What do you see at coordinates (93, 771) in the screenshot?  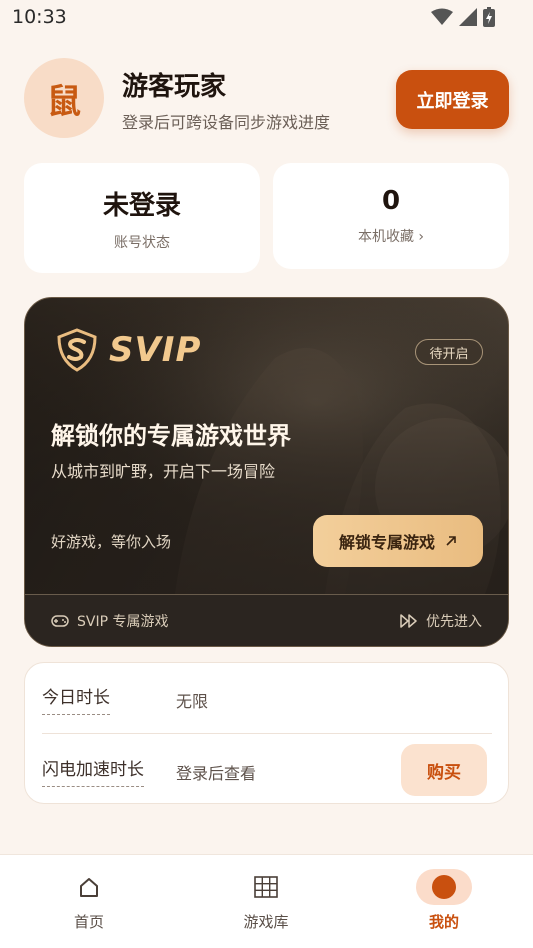 I see `lightning-boost-duration-label: 闪电加速时长` at bounding box center [93, 771].